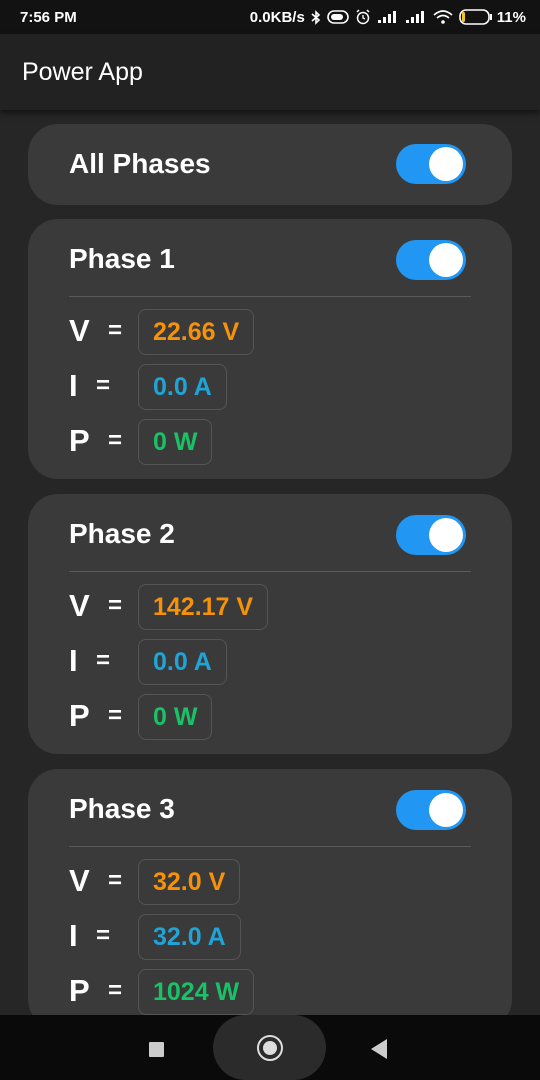 This screenshot has width=540, height=1080. I want to click on battery-percent: 11%, so click(511, 17).